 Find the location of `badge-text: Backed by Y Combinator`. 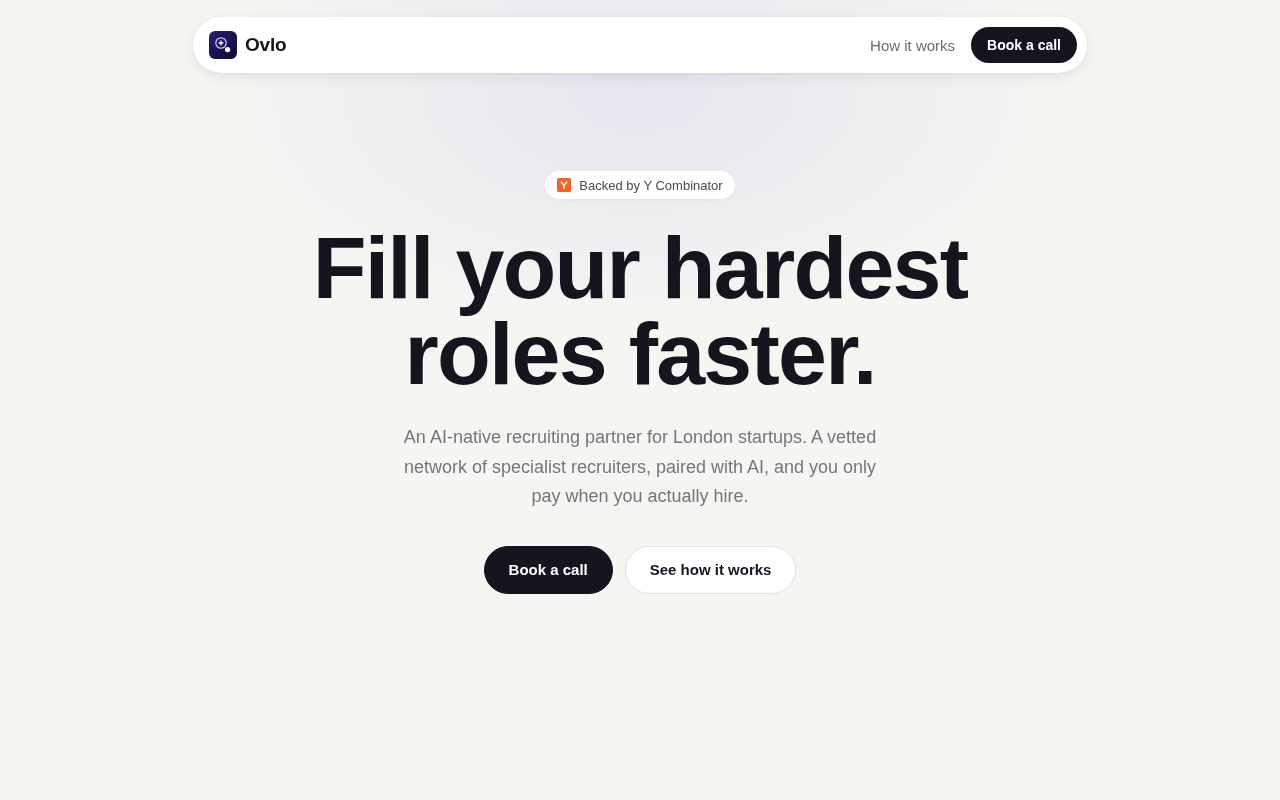

badge-text: Backed by Y Combinator is located at coordinates (651, 185).